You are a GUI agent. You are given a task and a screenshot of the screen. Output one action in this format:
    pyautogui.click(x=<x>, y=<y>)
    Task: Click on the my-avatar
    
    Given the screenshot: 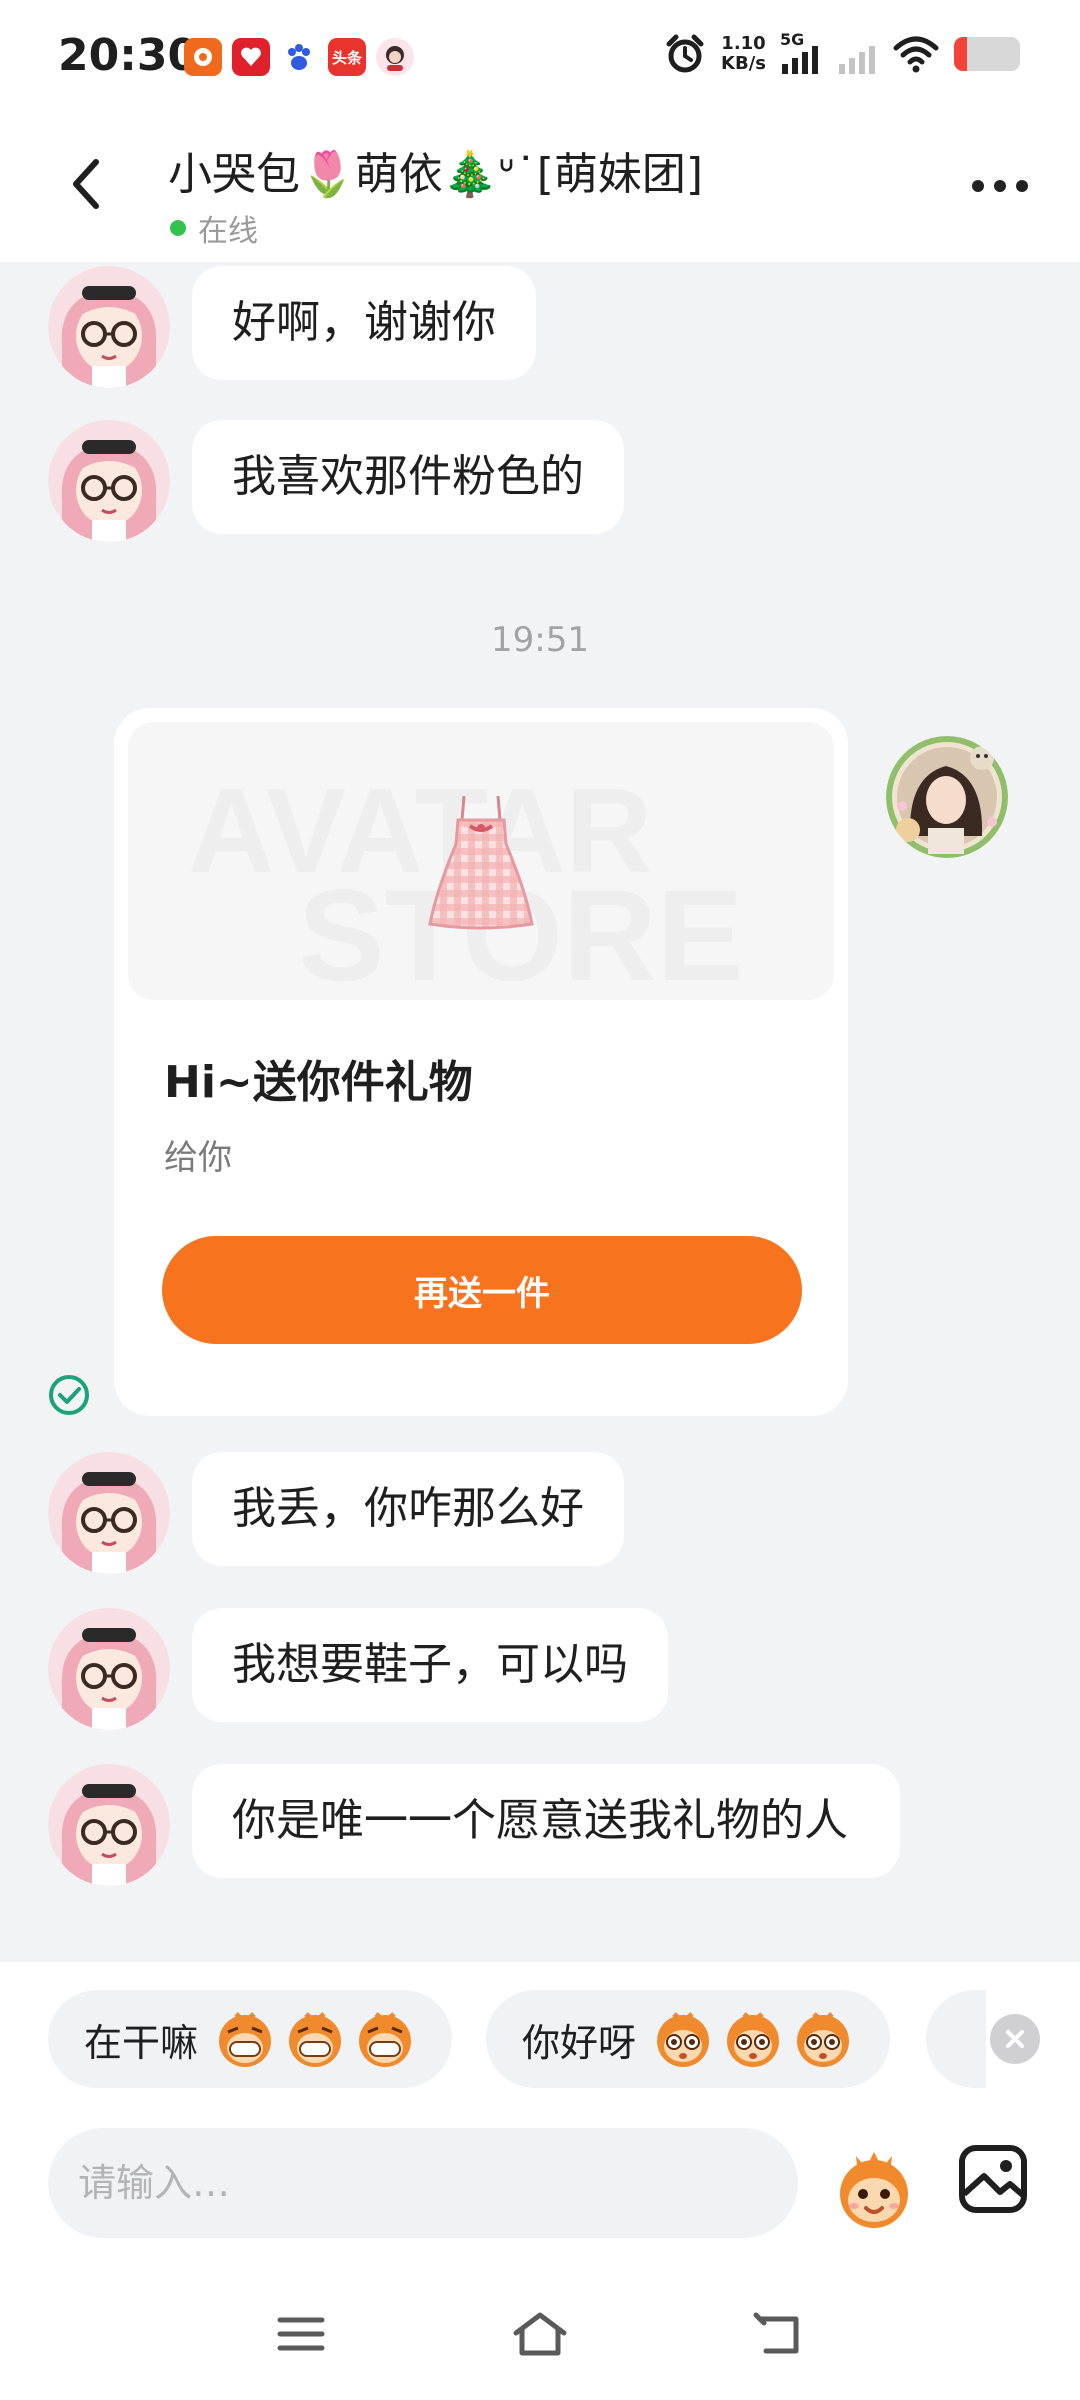 What is the action you would take?
    pyautogui.click(x=947, y=797)
    